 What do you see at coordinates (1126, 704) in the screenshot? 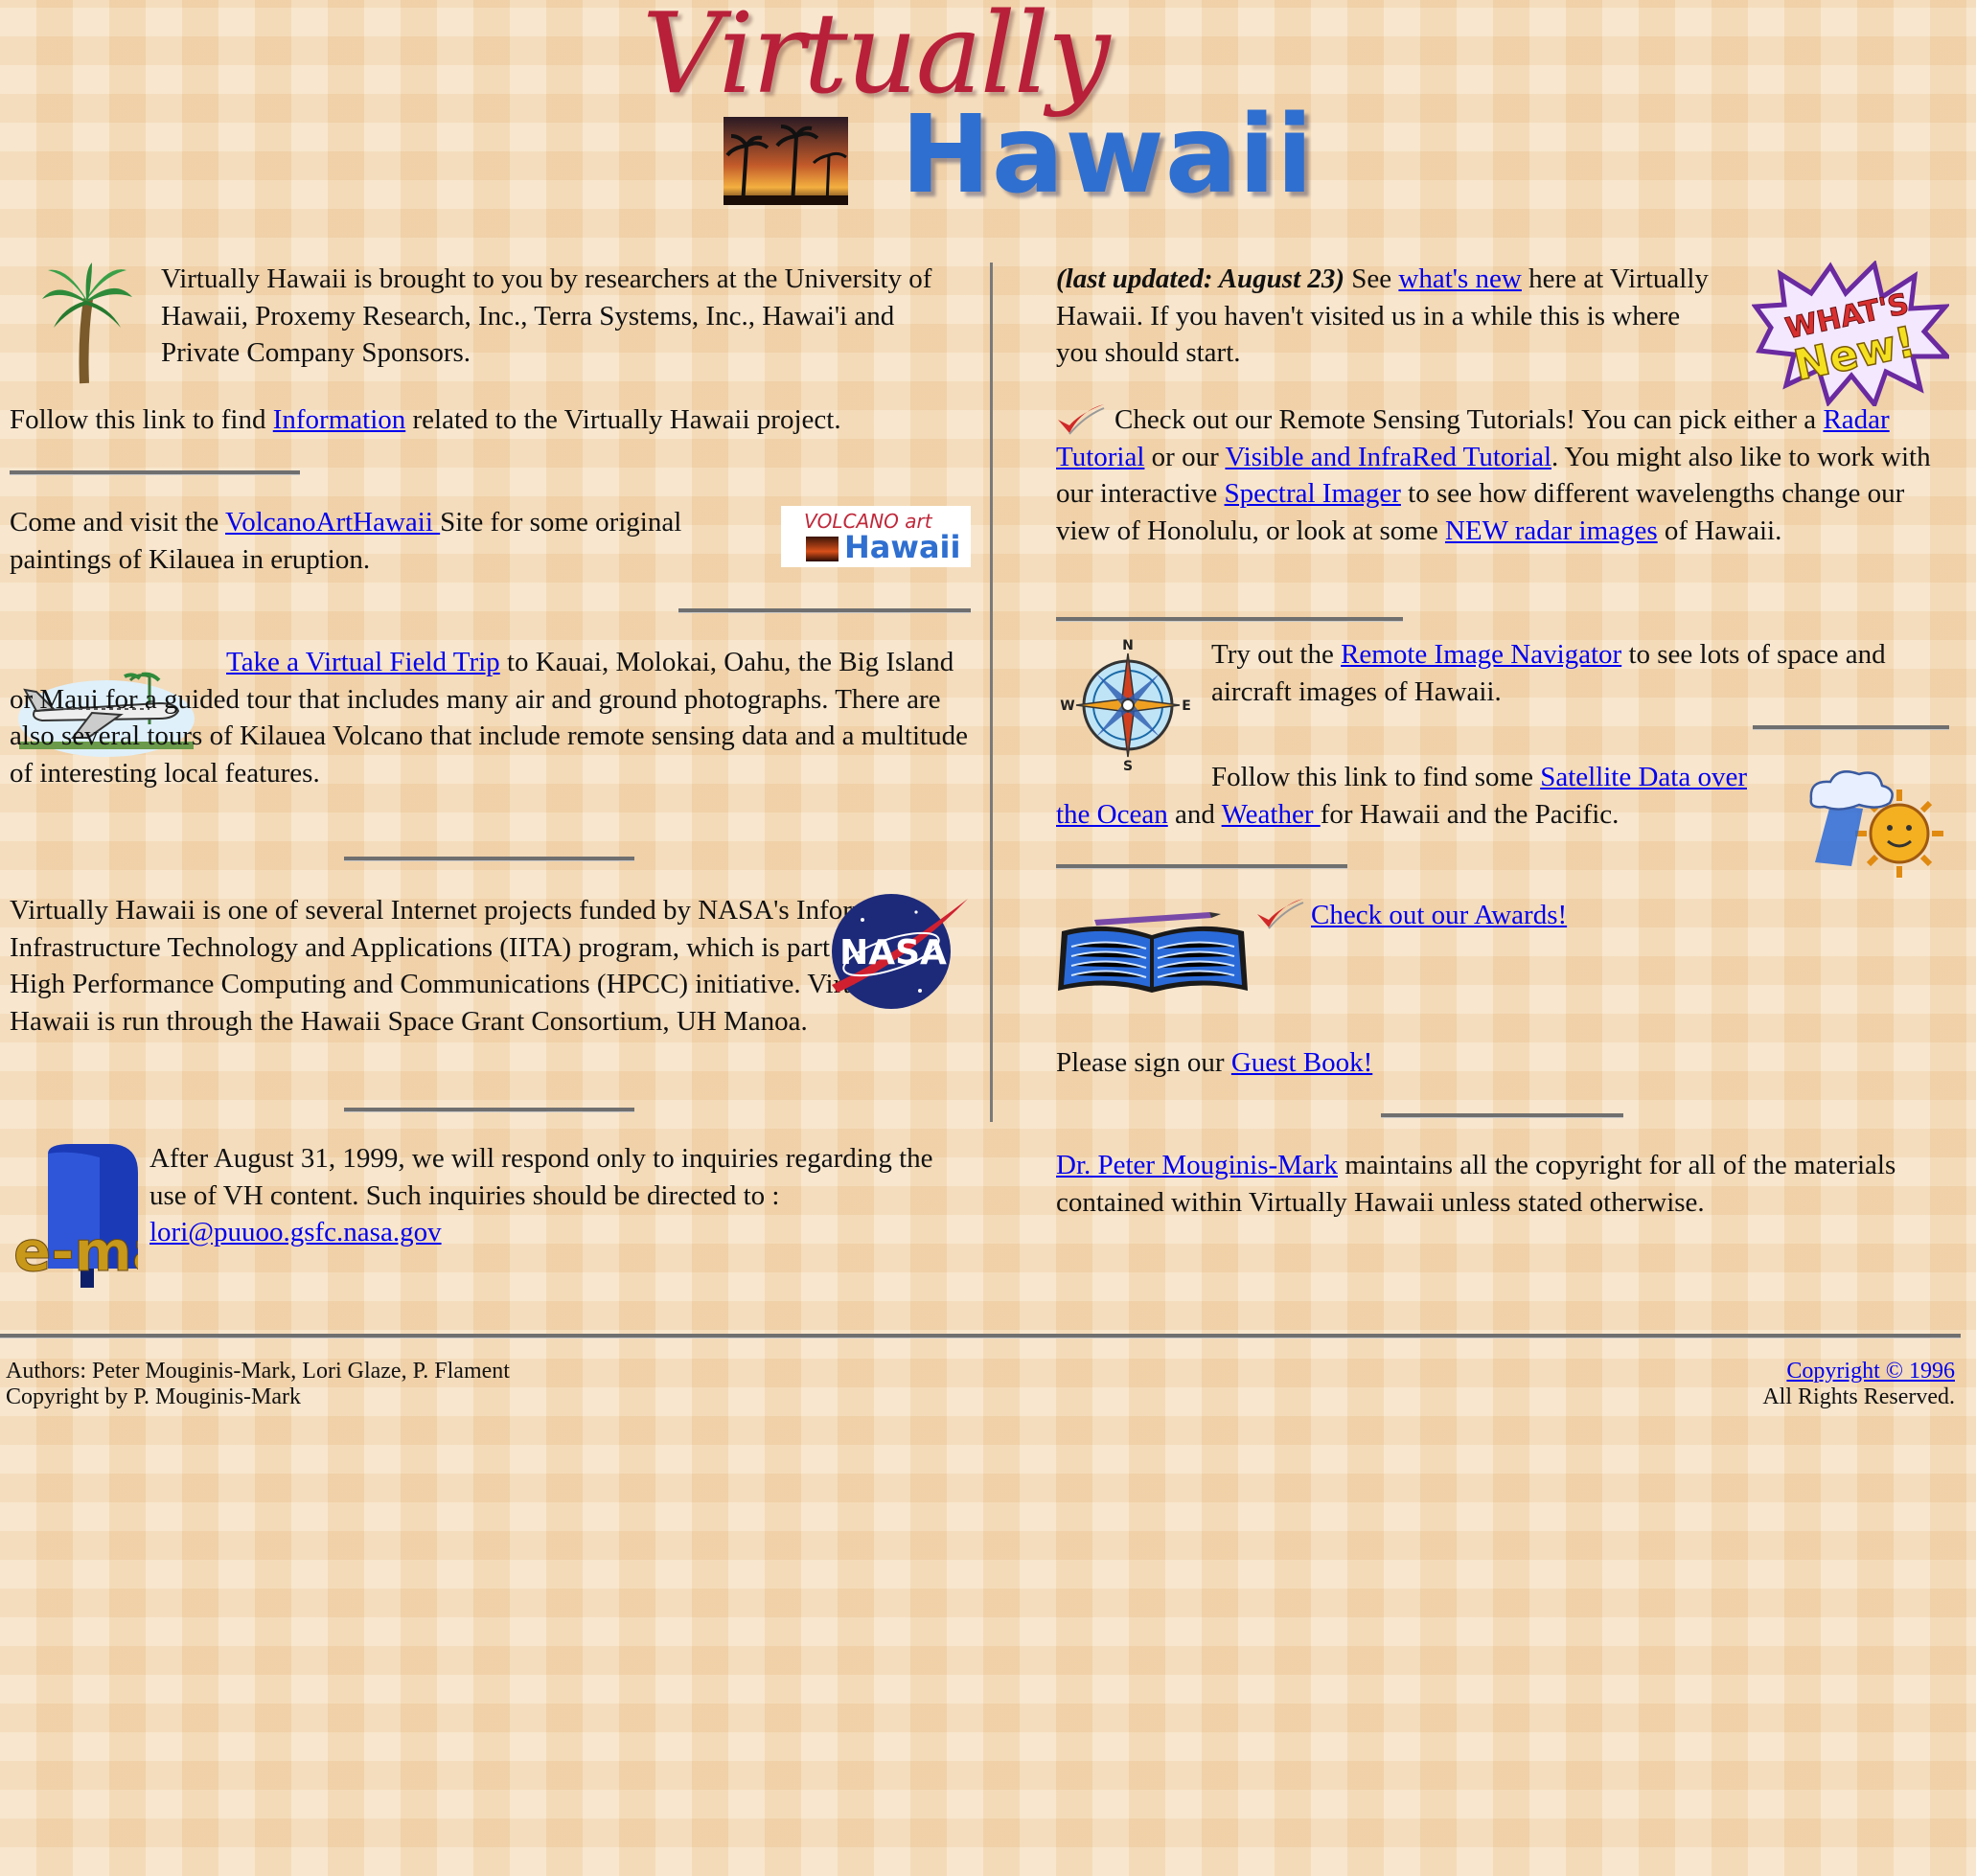
I see `compass-icon: N S E W` at bounding box center [1126, 704].